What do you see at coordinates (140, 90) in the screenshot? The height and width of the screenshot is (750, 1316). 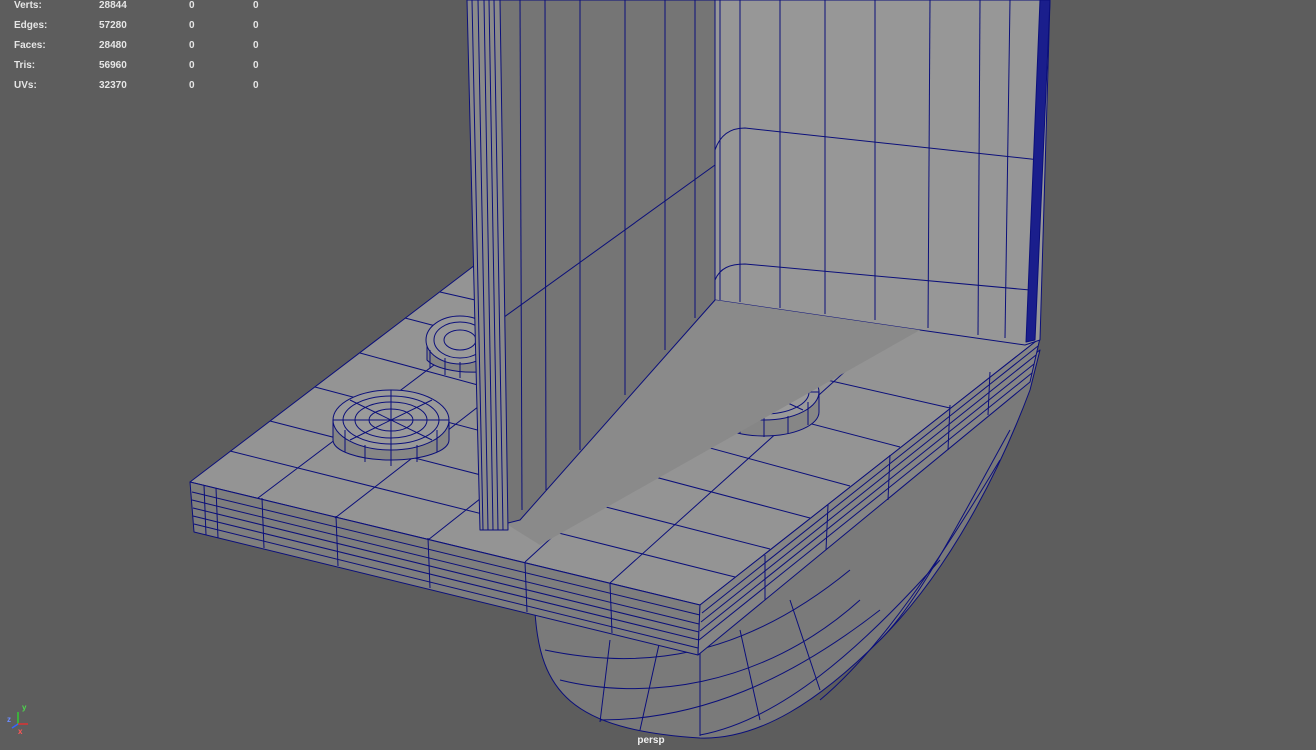 I see `hud-row-uvs: UVs: 32370 0 0` at bounding box center [140, 90].